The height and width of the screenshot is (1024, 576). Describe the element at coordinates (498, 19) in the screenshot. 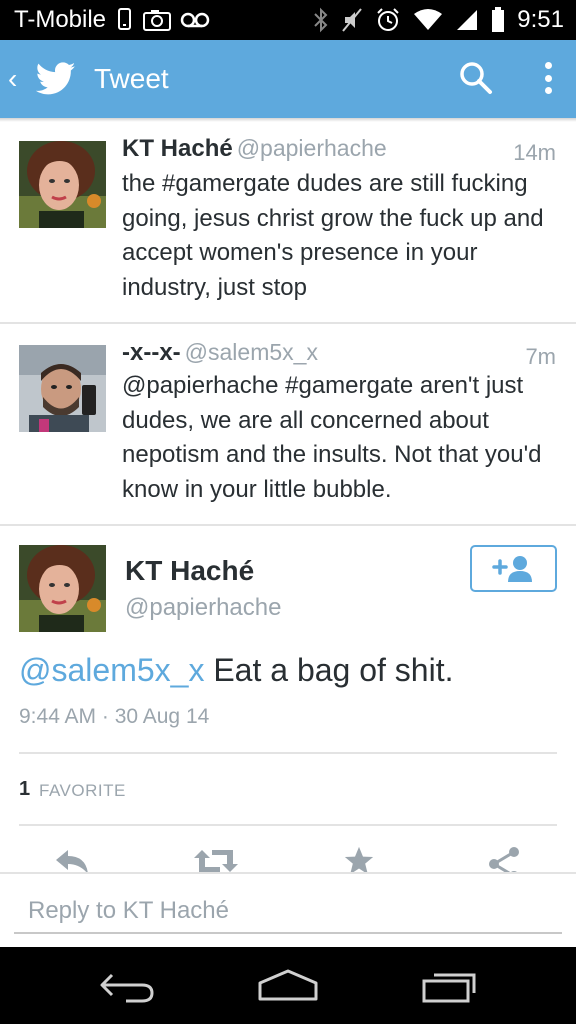

I see `battery-icon` at that location.